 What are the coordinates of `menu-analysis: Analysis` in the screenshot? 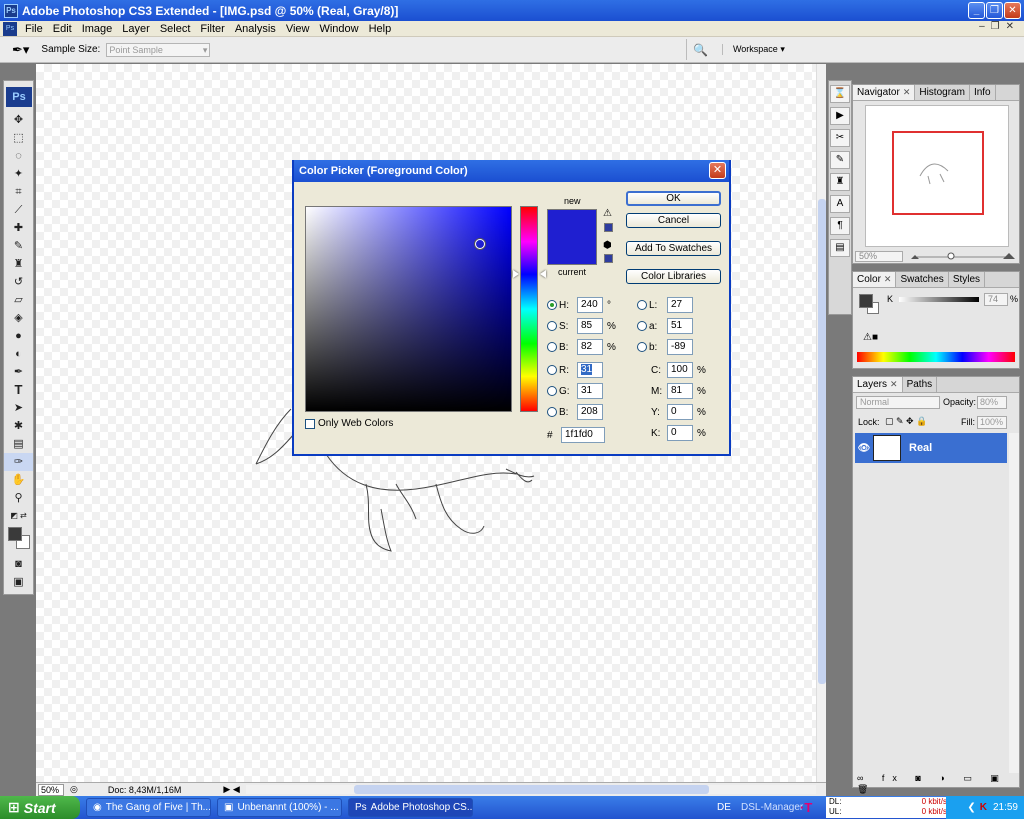 It's located at (255, 29).